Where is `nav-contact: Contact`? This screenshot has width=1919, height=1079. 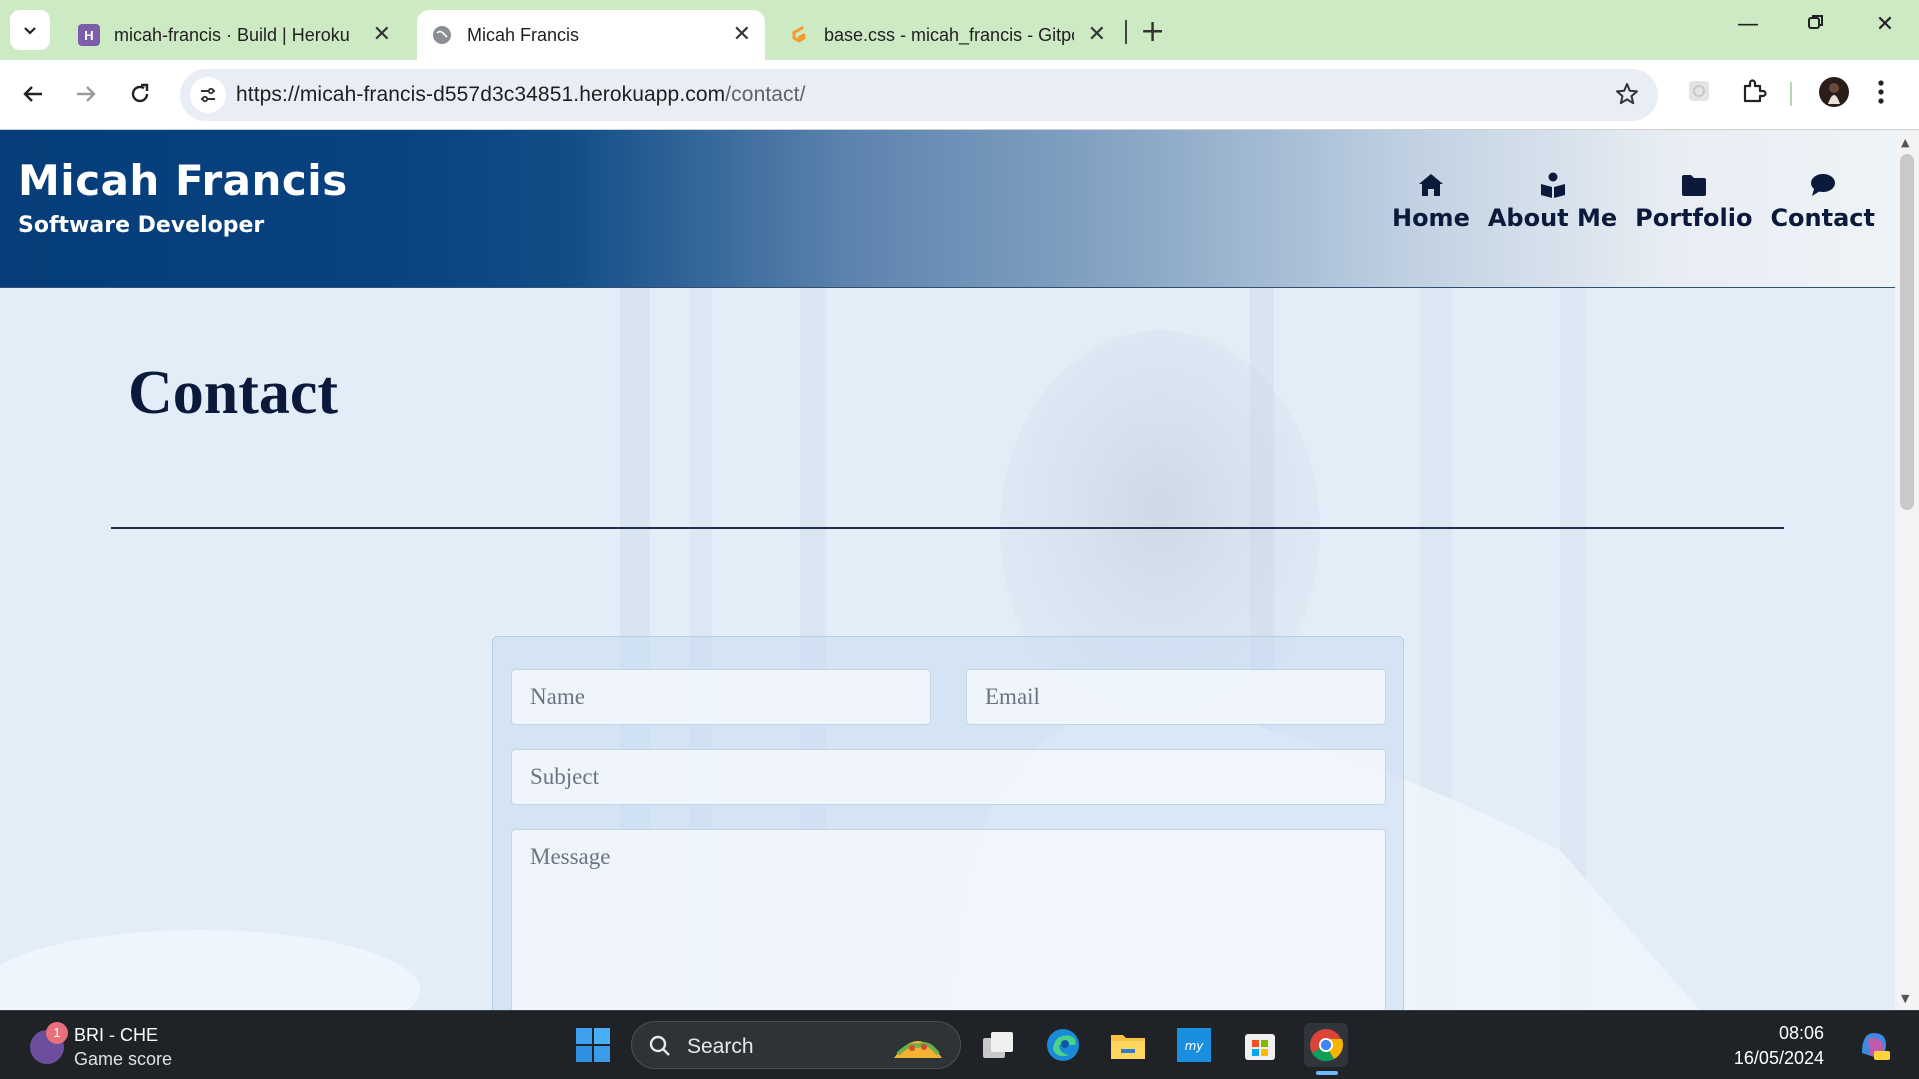
nav-contact: Contact is located at coordinates (1822, 201).